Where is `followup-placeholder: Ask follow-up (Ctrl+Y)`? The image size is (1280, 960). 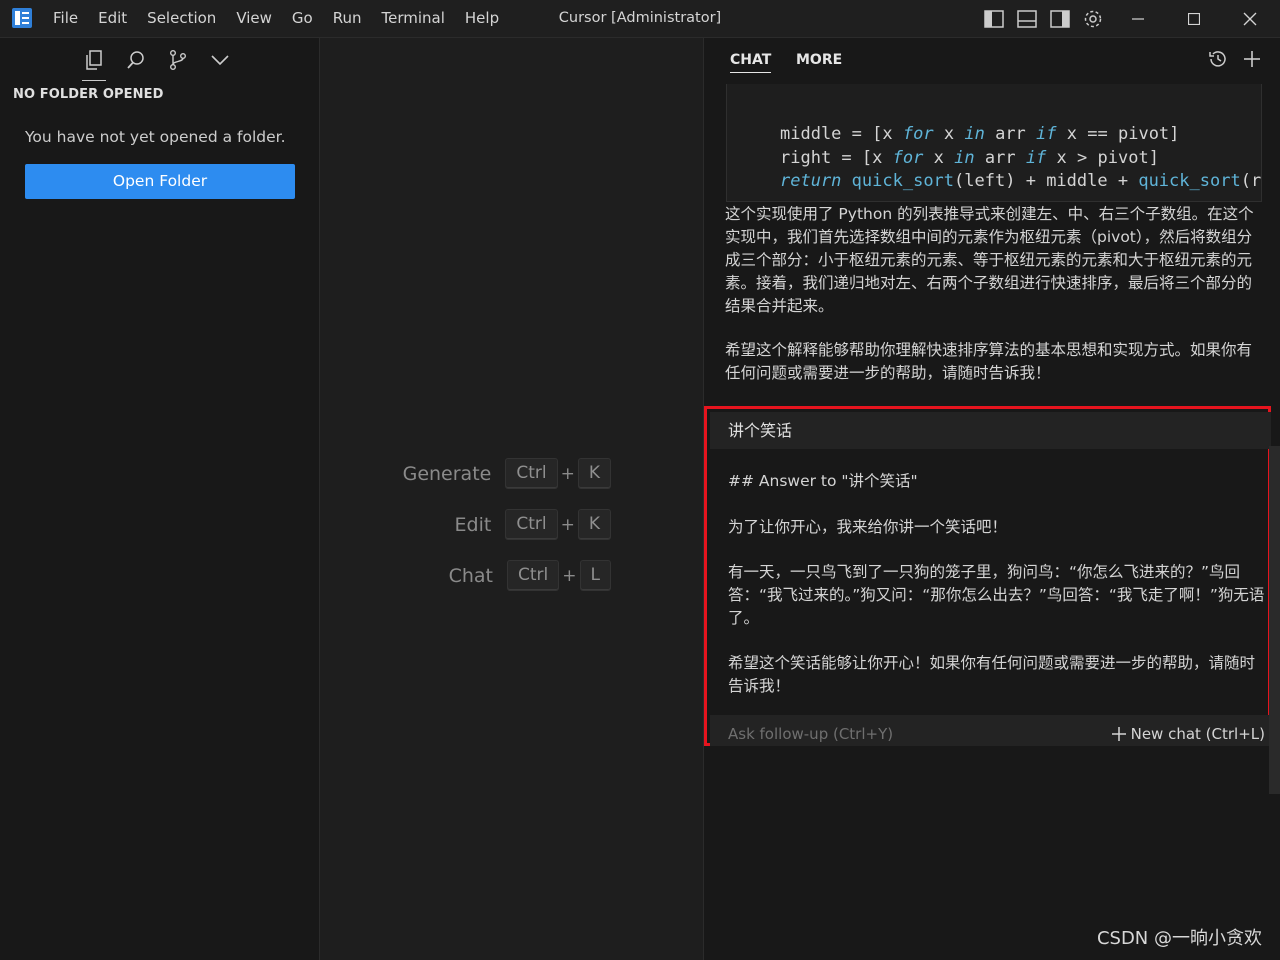 followup-placeholder: Ask follow-up (Ctrl+Y) is located at coordinates (811, 734).